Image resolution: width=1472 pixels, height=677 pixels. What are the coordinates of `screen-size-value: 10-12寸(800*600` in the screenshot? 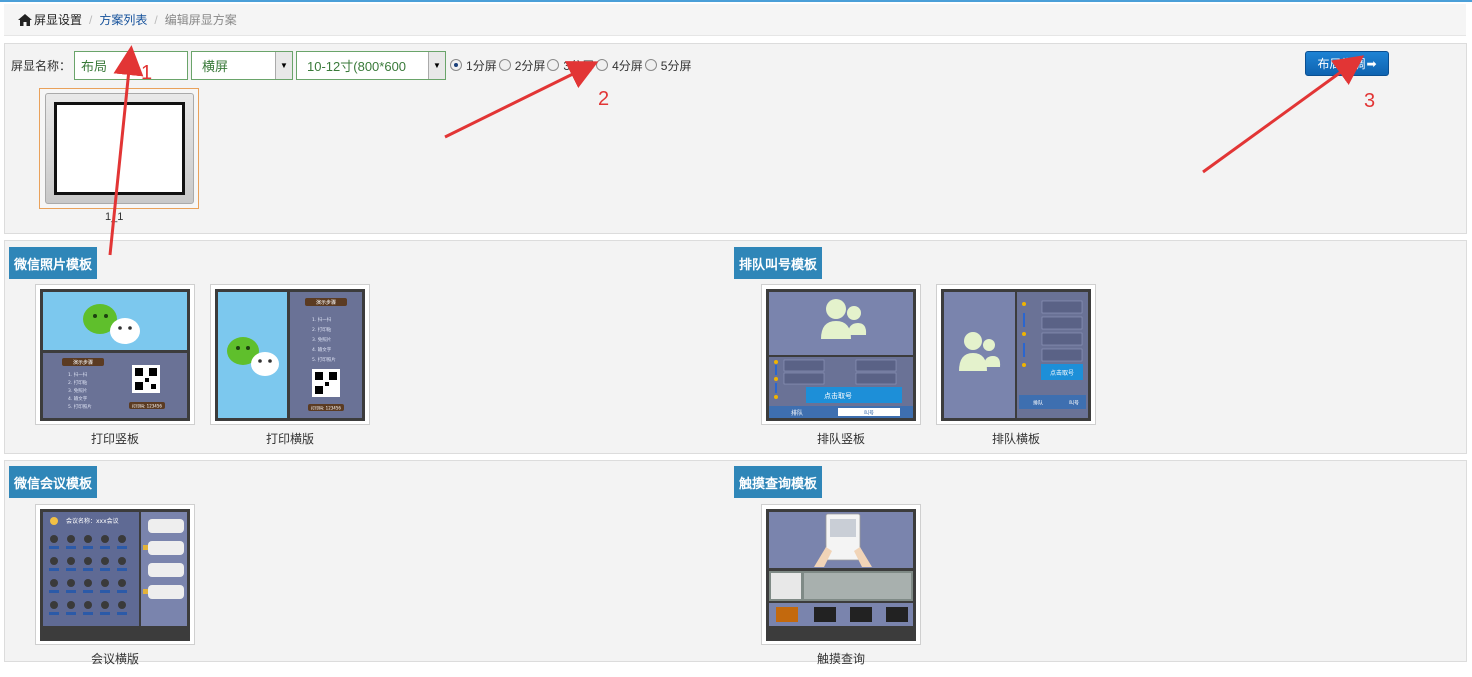 It's located at (357, 66).